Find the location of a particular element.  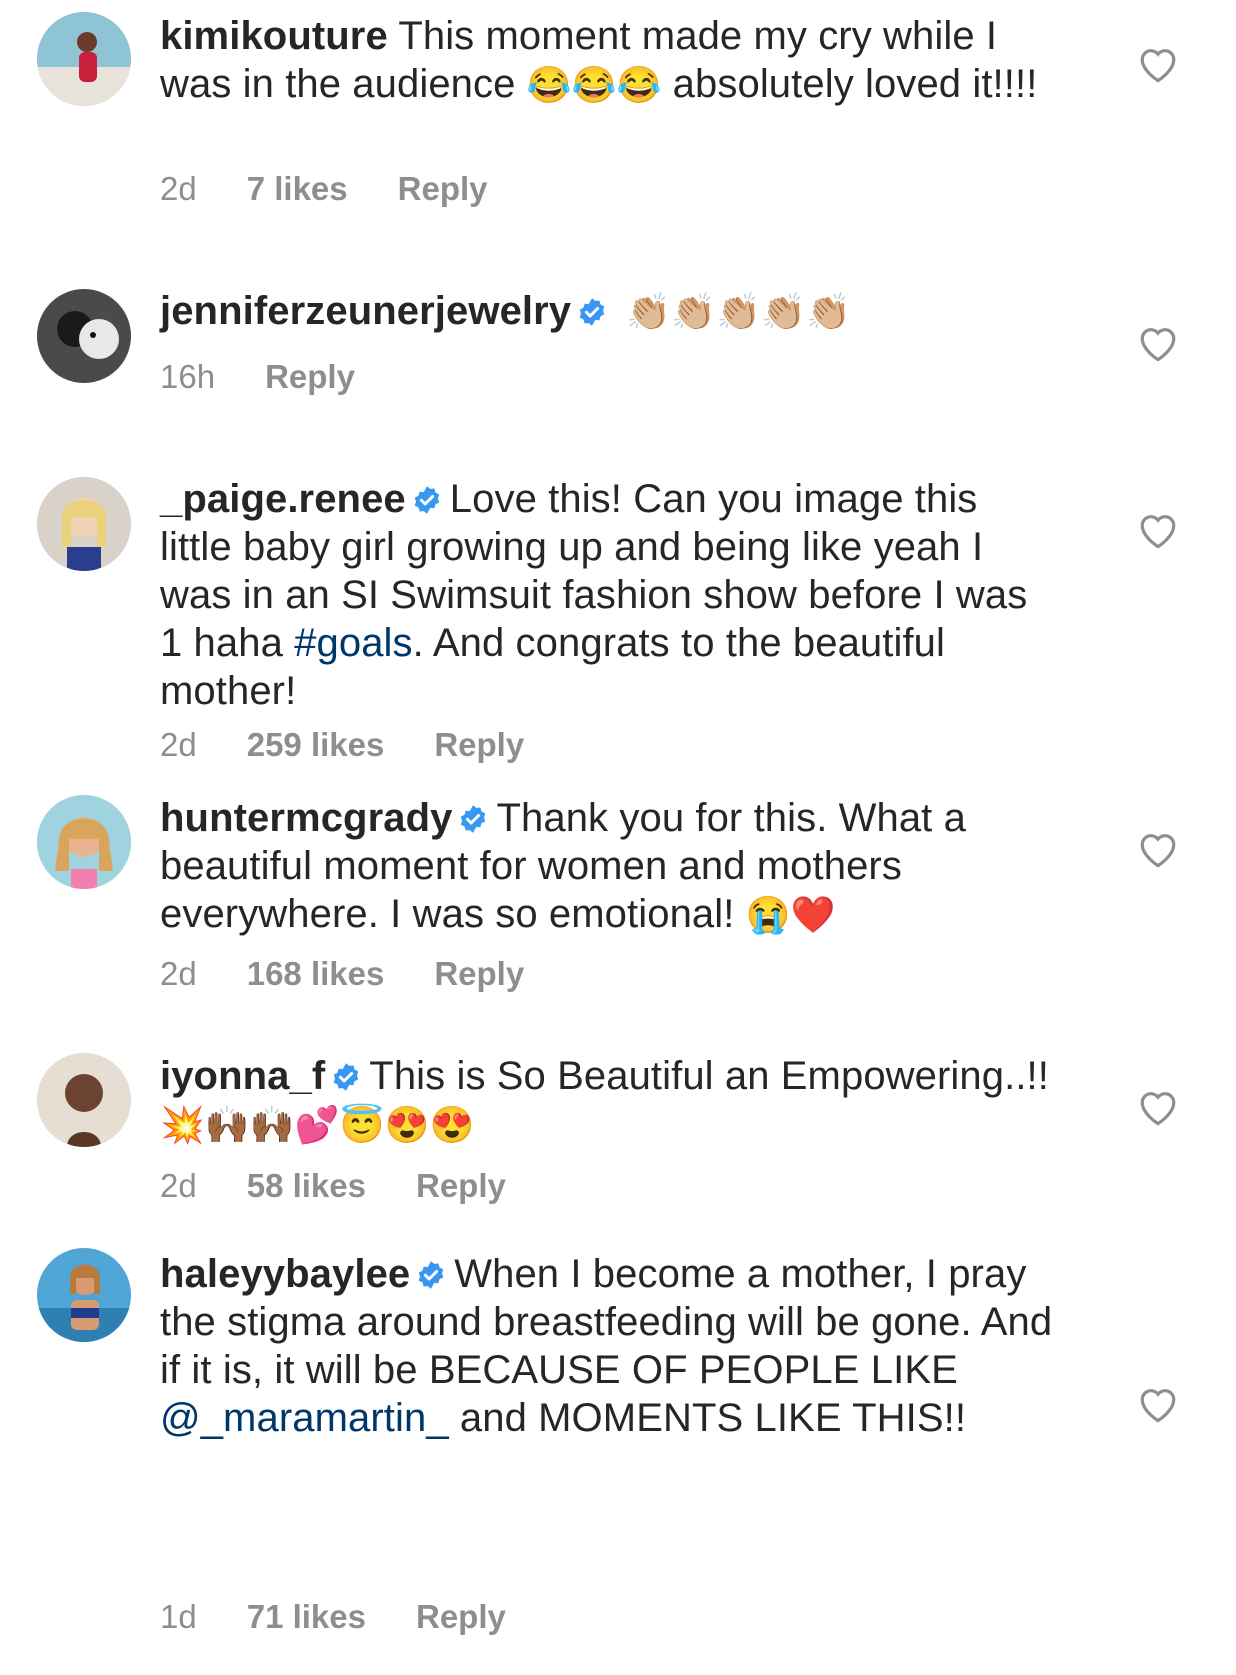

comment-meta: 2d 58 likes Reply is located at coordinates (358, 1186).